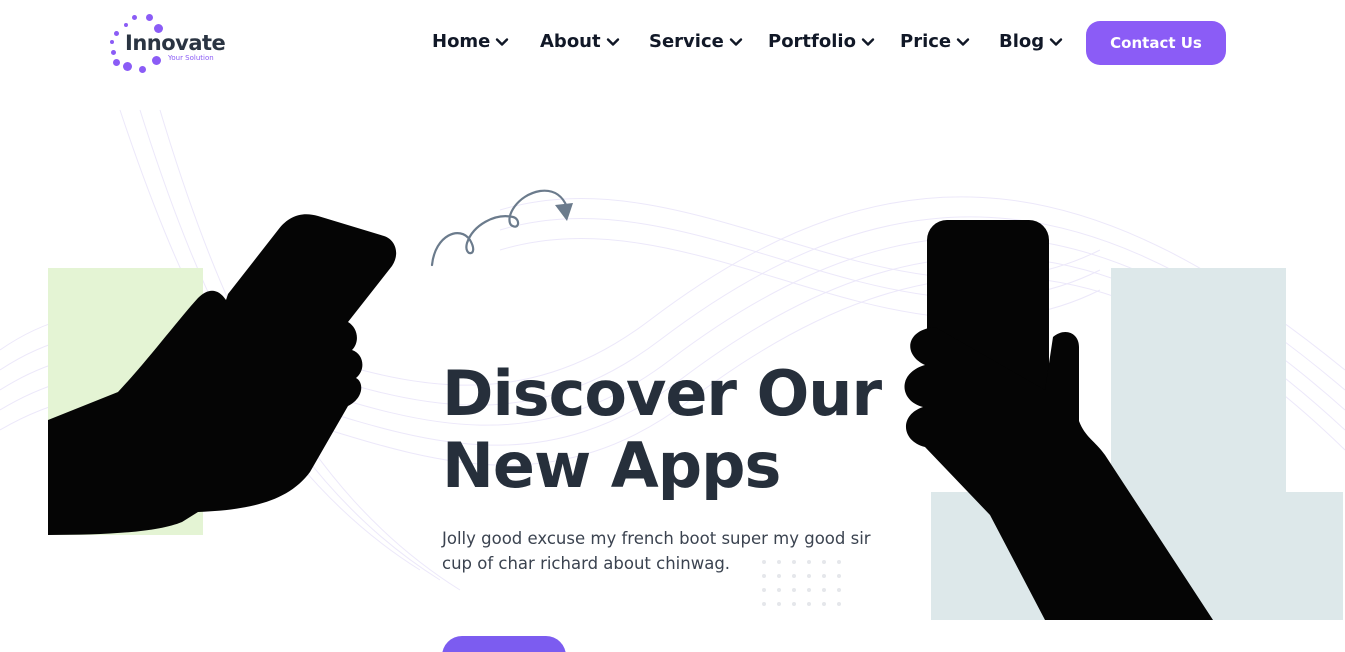 The image size is (1345, 652). I want to click on nav-item-portfolio: Portfolio, so click(821, 41).